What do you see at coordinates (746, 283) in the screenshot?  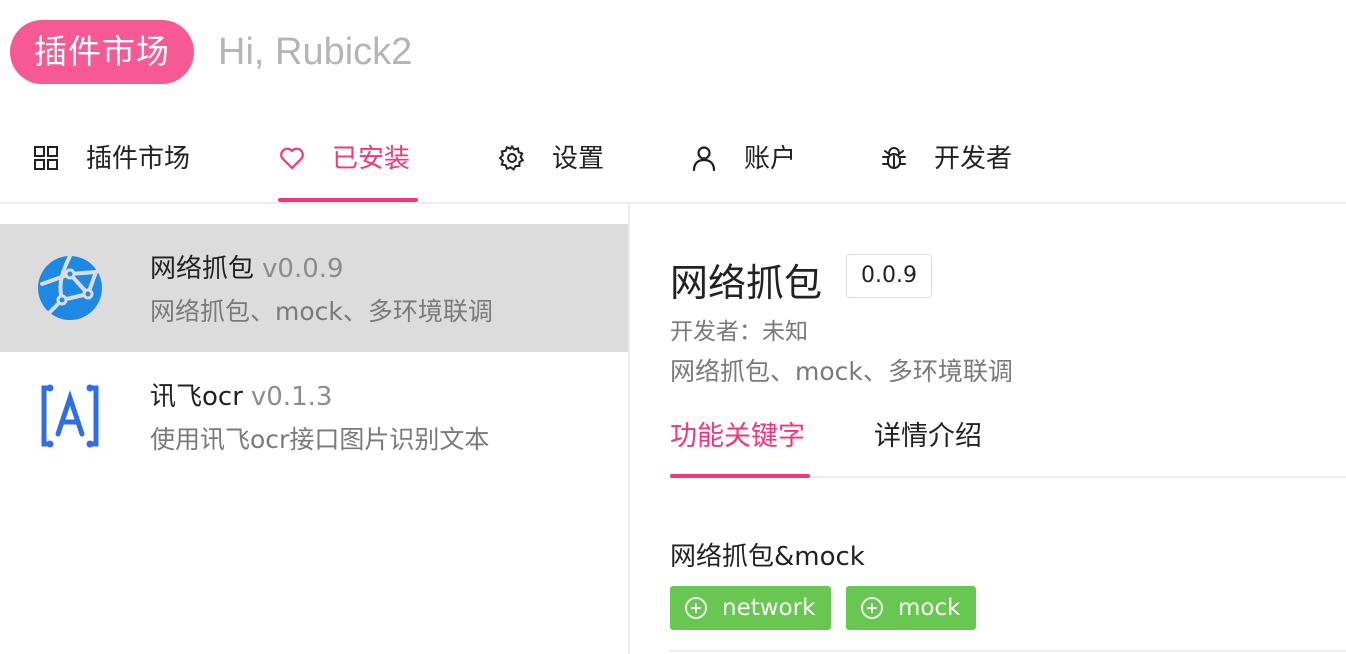 I see `plugin-detail-title: 网络抓包` at bounding box center [746, 283].